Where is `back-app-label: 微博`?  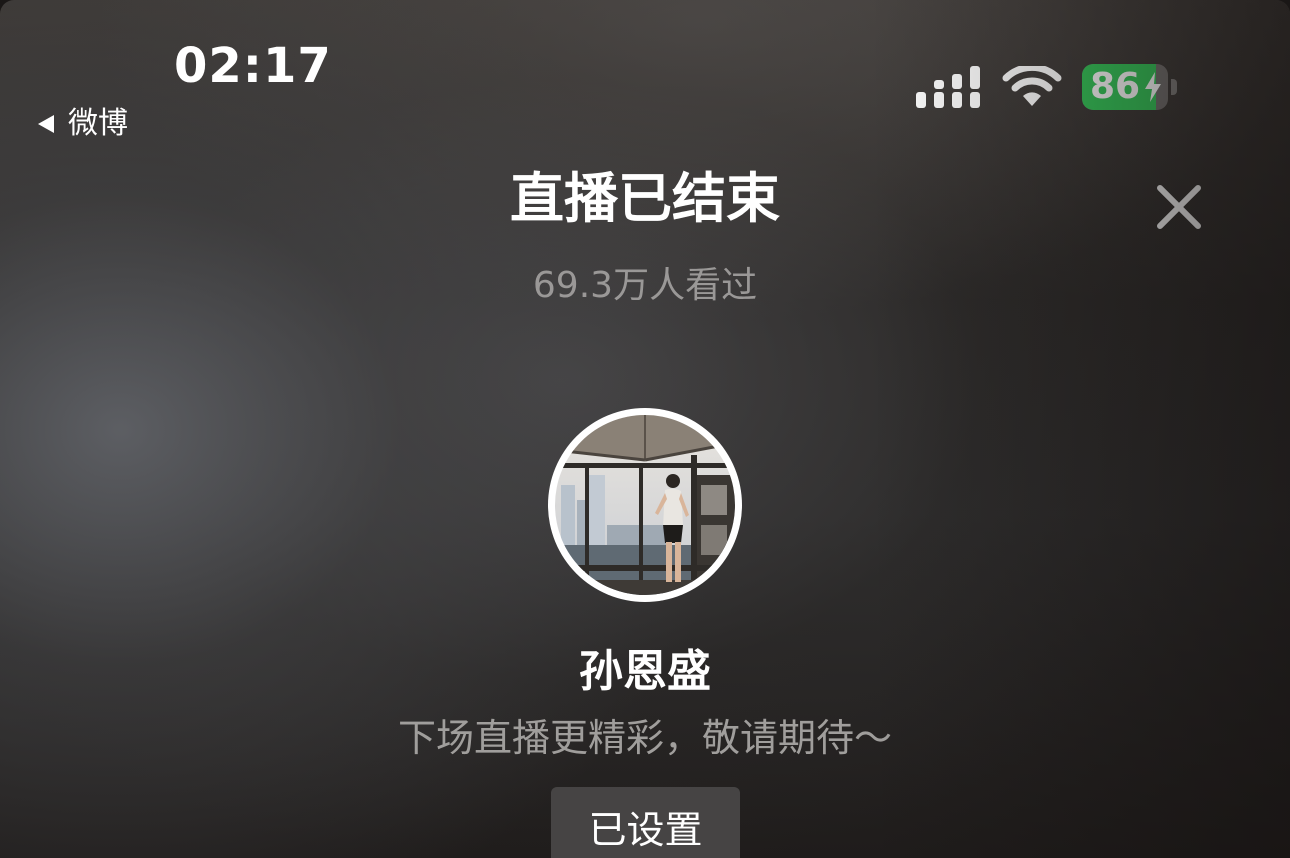
back-app-label: 微博 is located at coordinates (98, 123).